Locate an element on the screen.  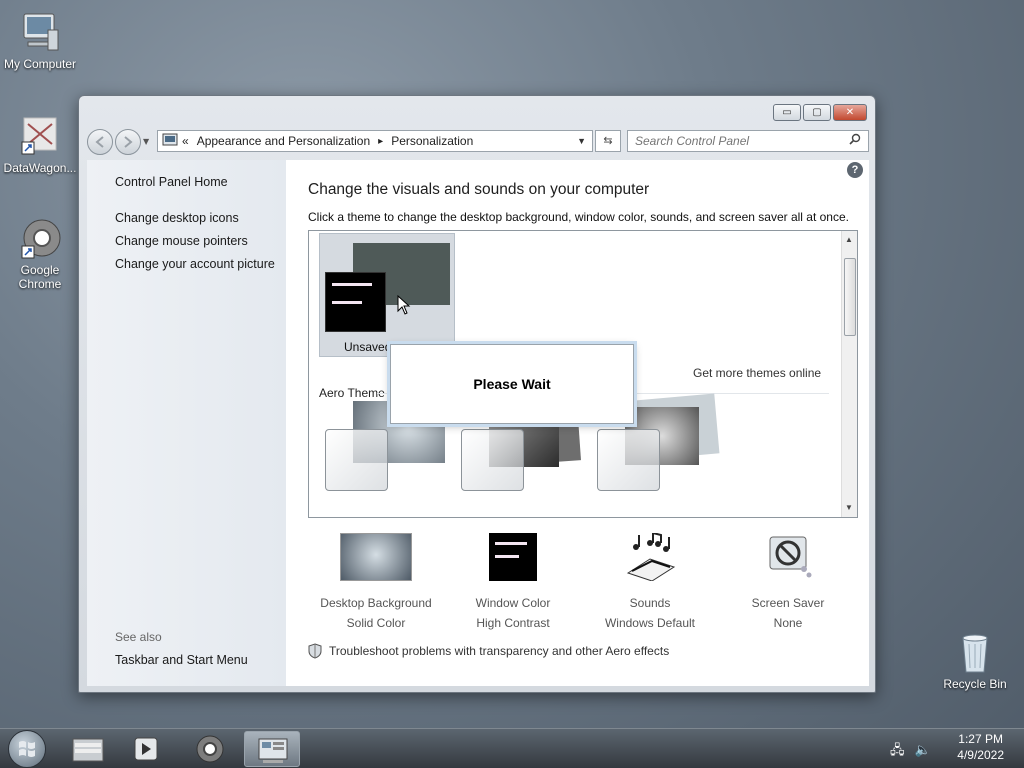
clock-date: 4/9/2022 is located at coordinates (980, 755).